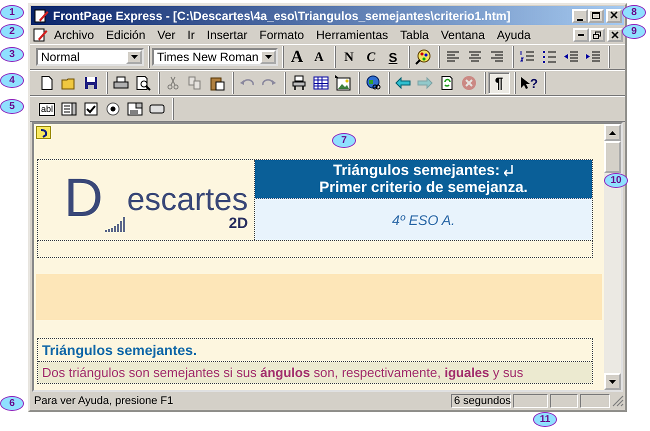  What do you see at coordinates (315, 372) in the screenshot?
I see `paragraph: Dos triángulos son semejantes si sus ángulos son, respectivamente, iguales y sus` at bounding box center [315, 372].